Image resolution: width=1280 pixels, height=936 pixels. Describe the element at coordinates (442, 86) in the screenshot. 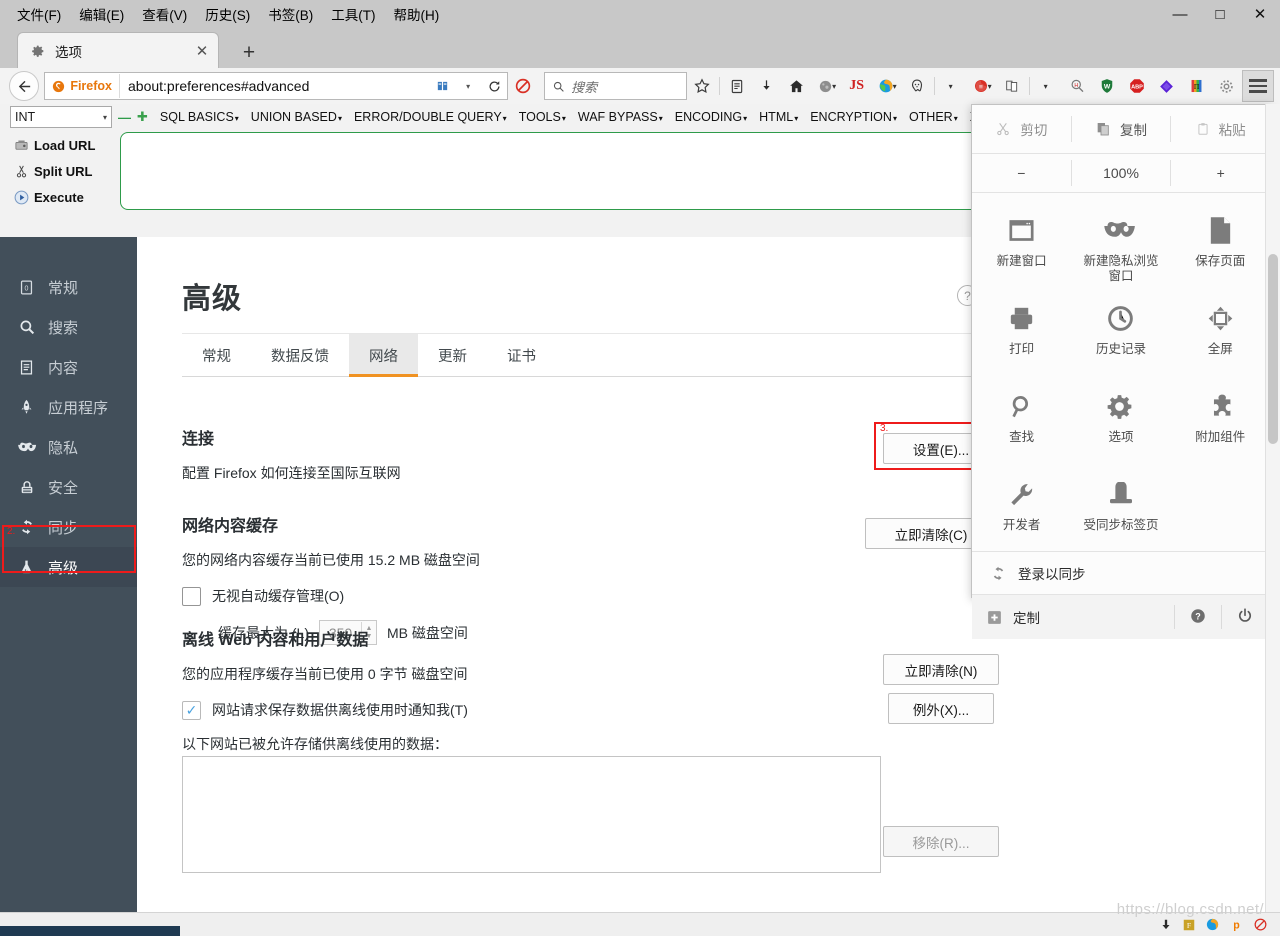

I see `reader-mode-button` at that location.